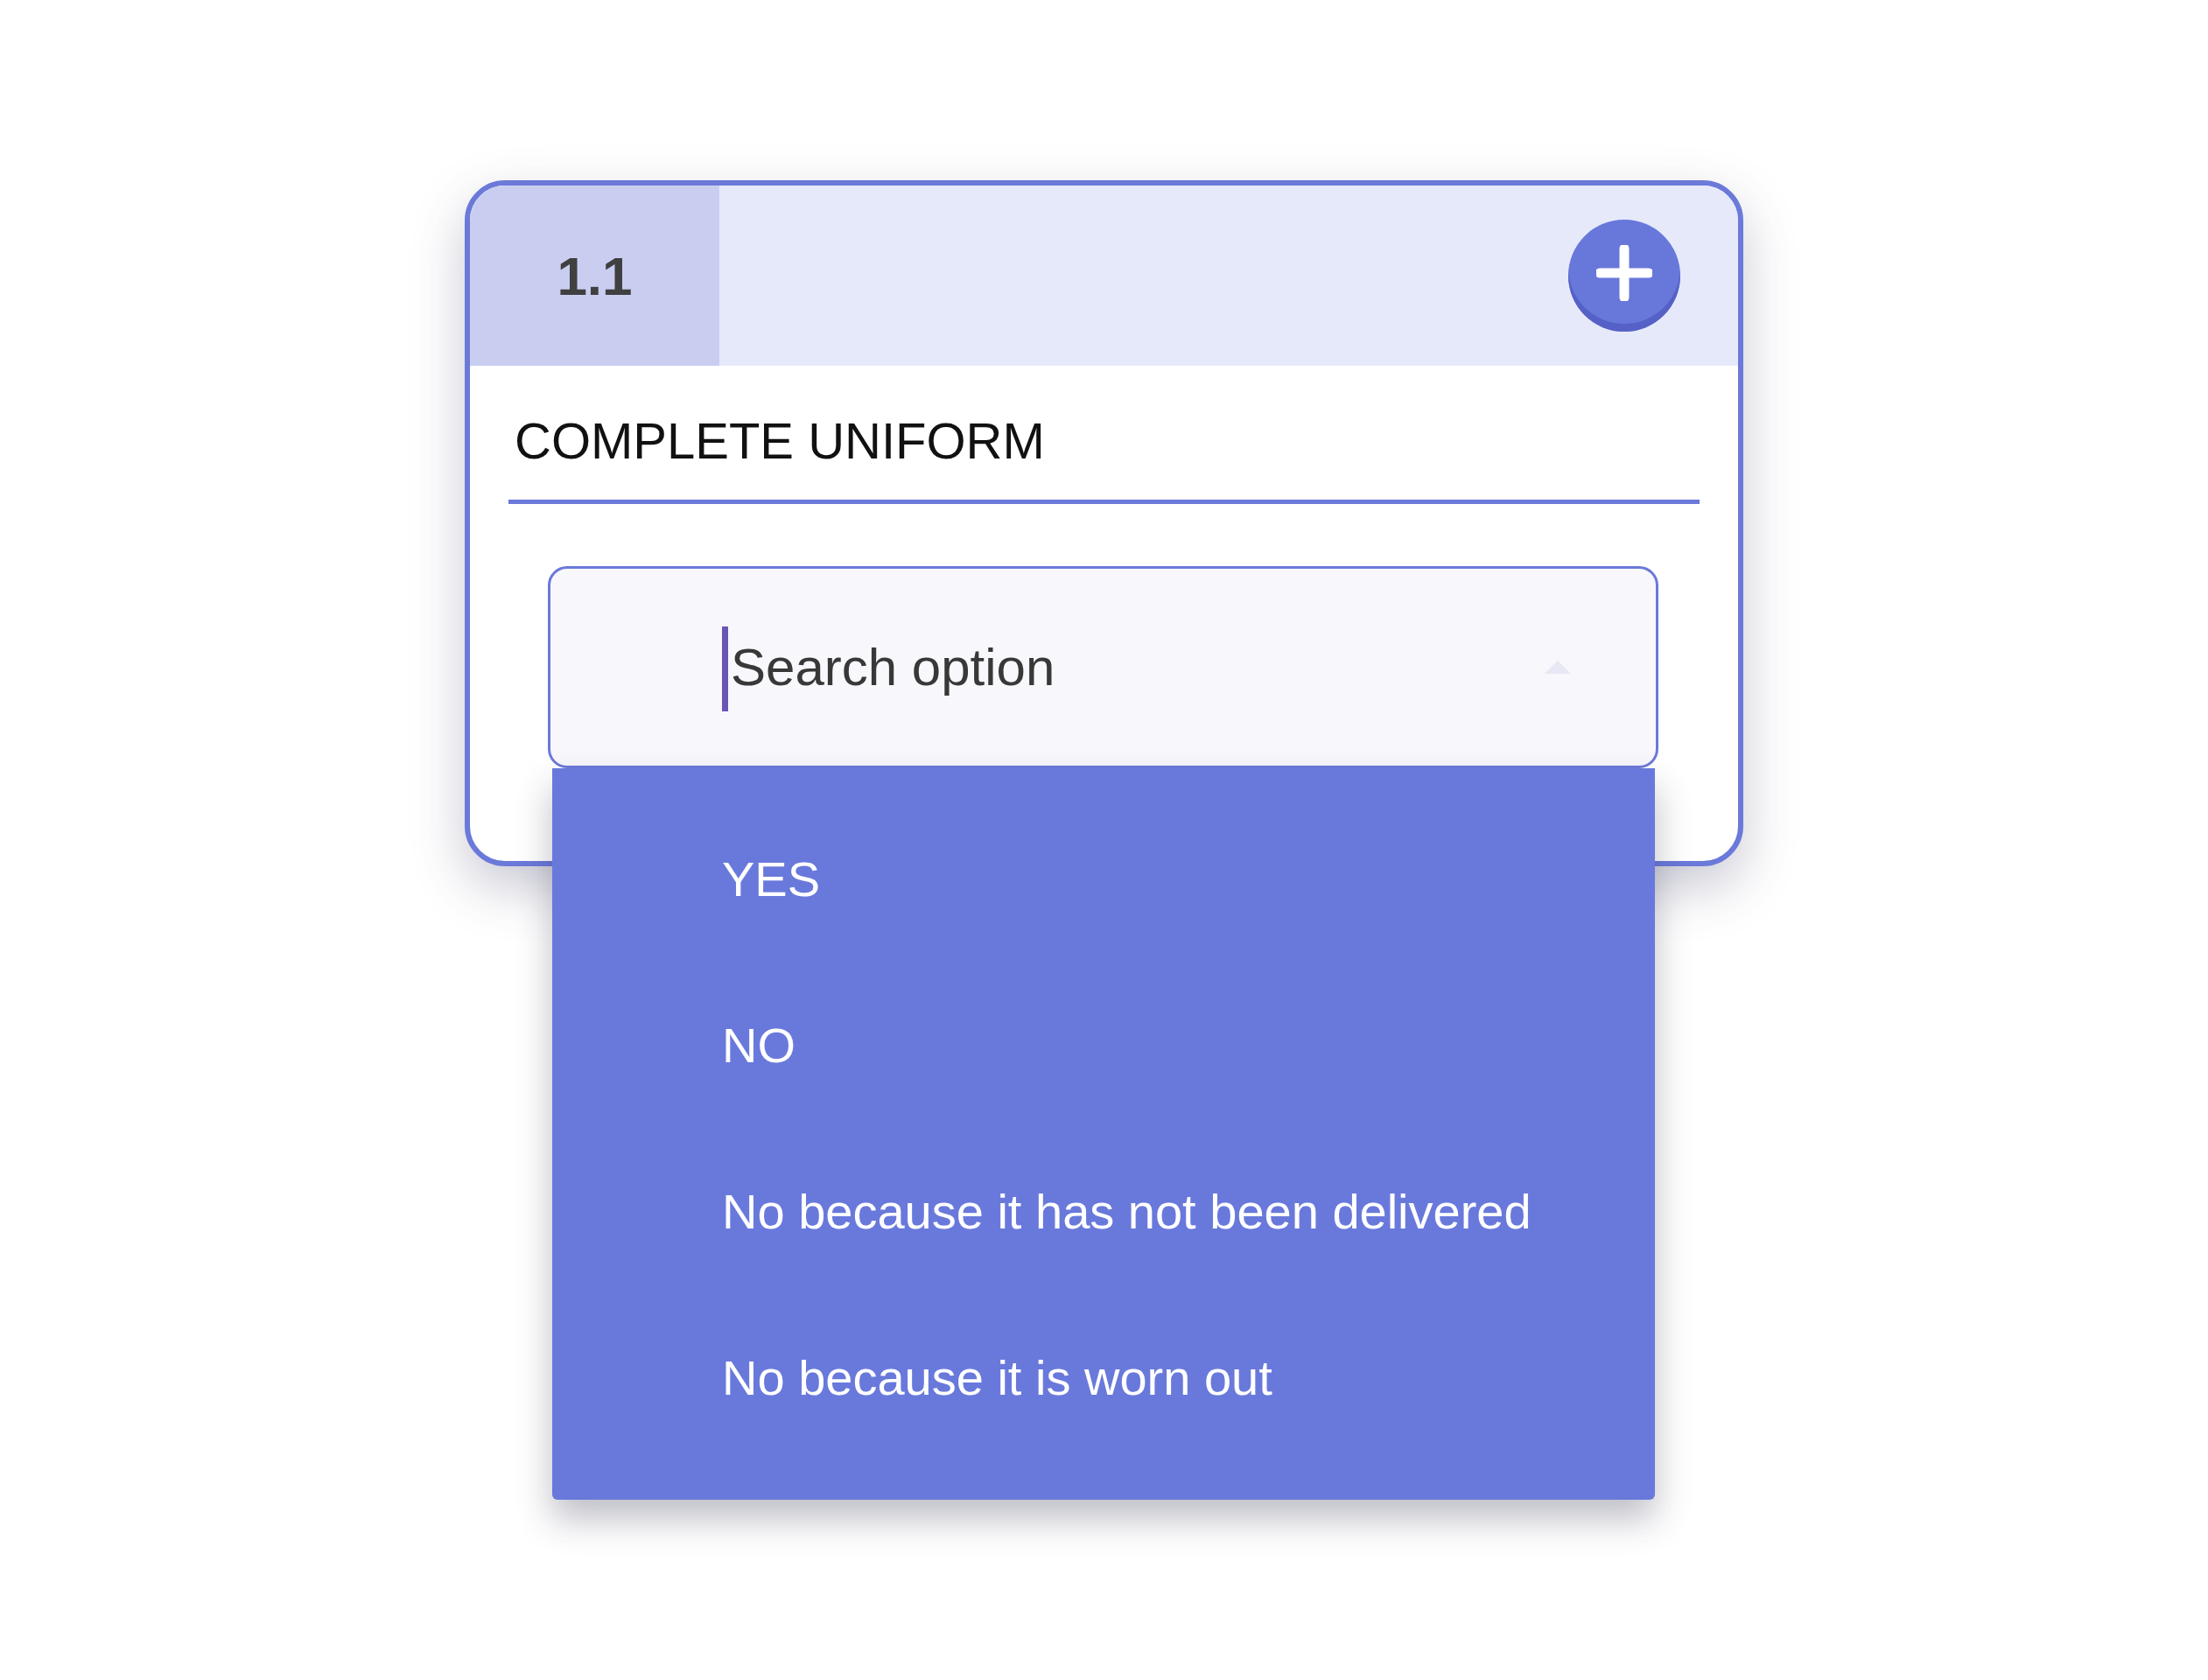 This screenshot has width=2208, height=1680. Describe the element at coordinates (1103, 1045) in the screenshot. I see `dropdown-option: NO` at that location.